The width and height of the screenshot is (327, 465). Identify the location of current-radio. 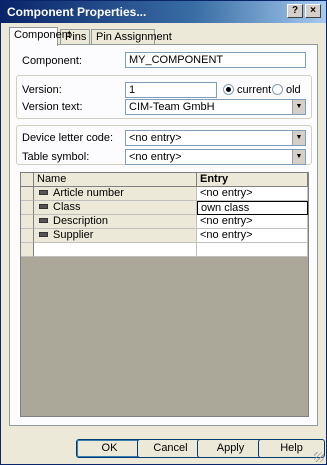
(228, 89).